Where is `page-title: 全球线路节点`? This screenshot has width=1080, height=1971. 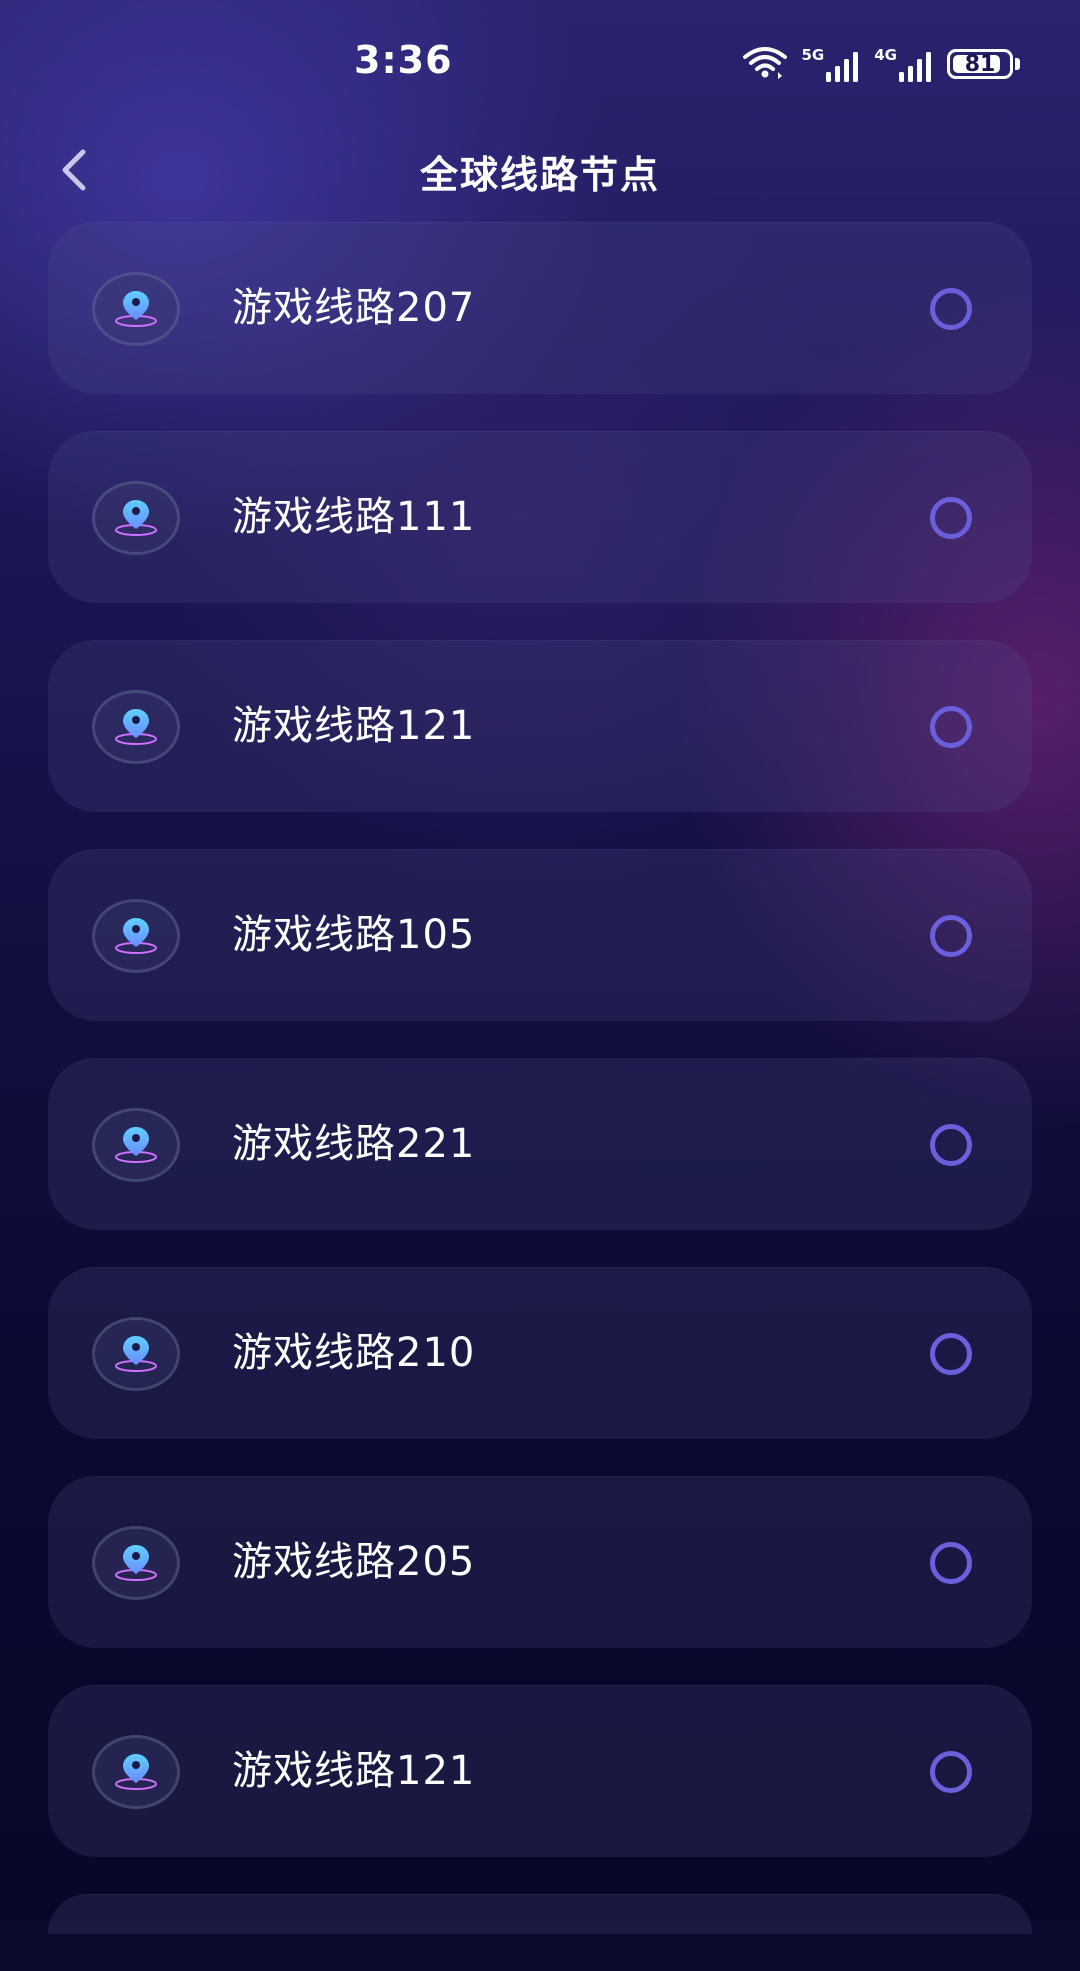 page-title: 全球线路节点 is located at coordinates (539, 175).